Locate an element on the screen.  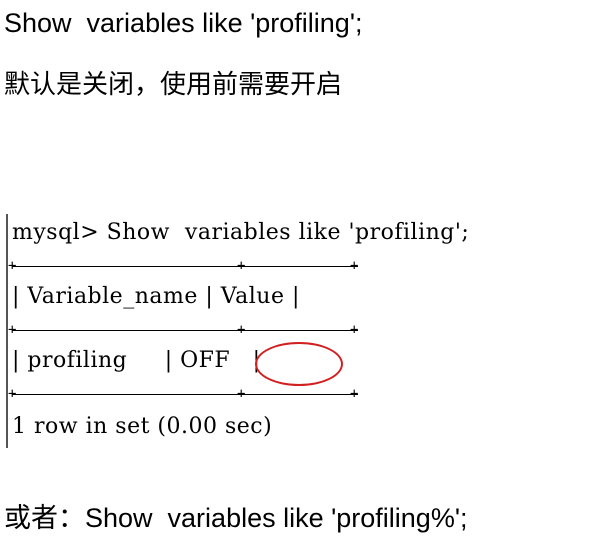
command-line: mysql> Show variables like 'profiling'; is located at coordinates (241, 232).